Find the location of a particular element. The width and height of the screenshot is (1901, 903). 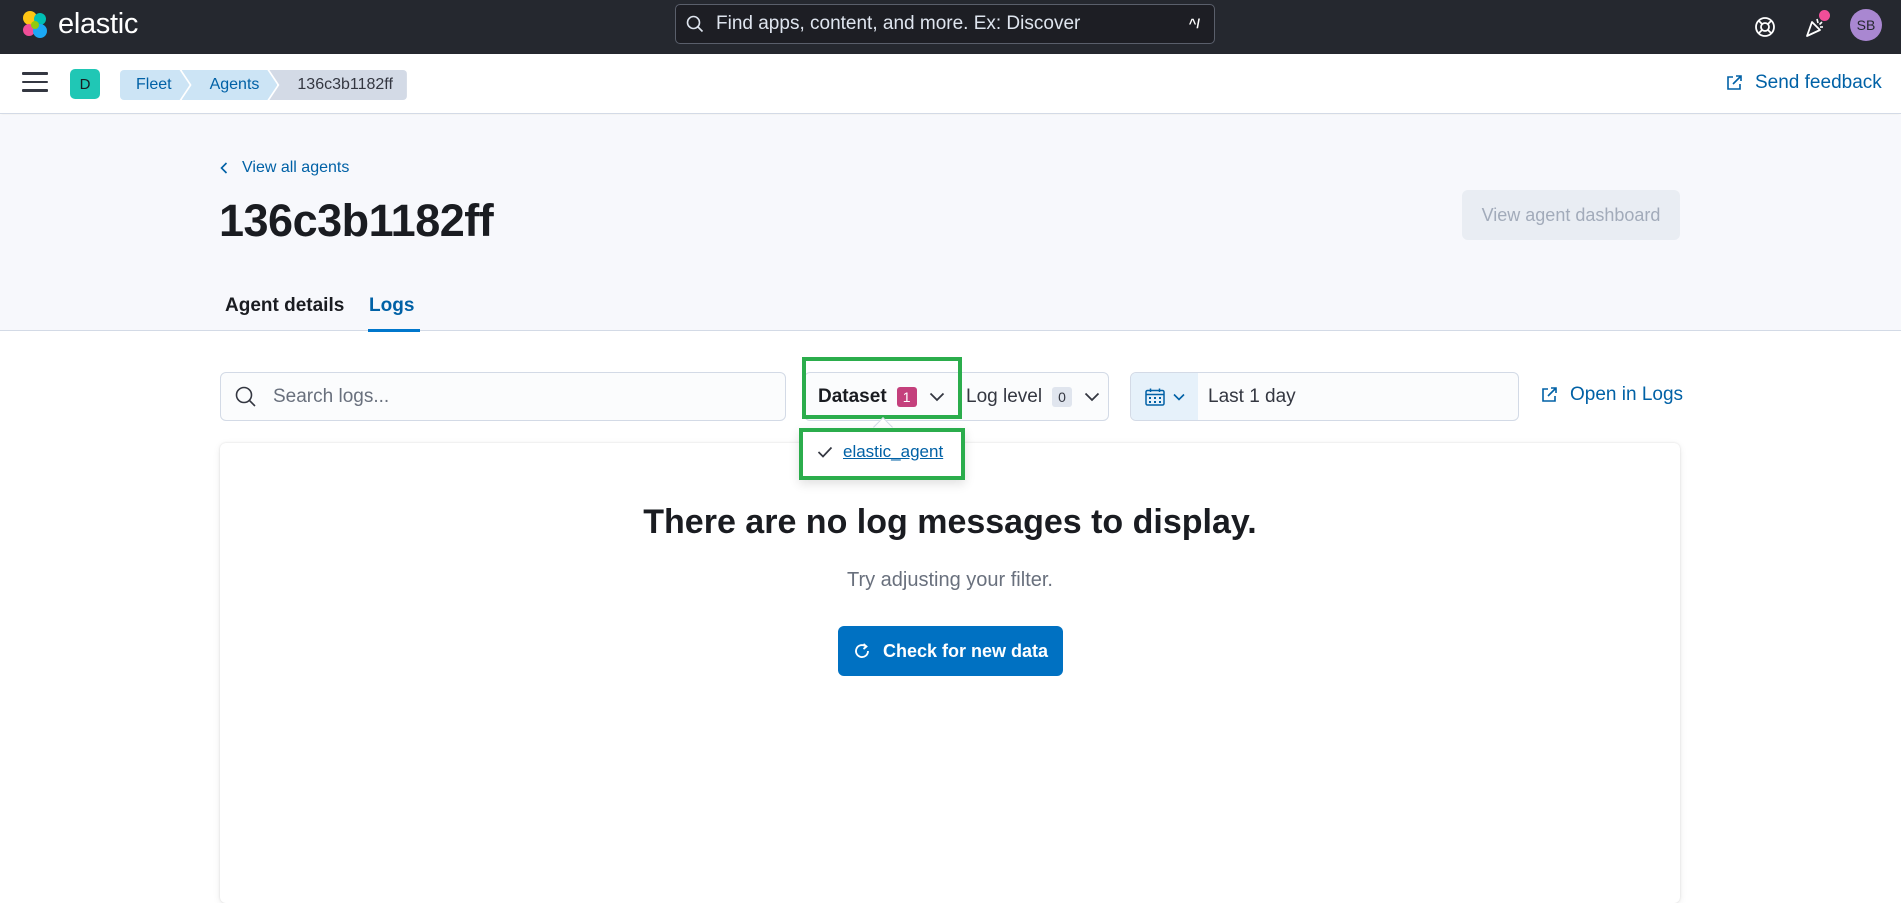

empty-state-subtitle: Try adjusting your filter. is located at coordinates (949, 580).